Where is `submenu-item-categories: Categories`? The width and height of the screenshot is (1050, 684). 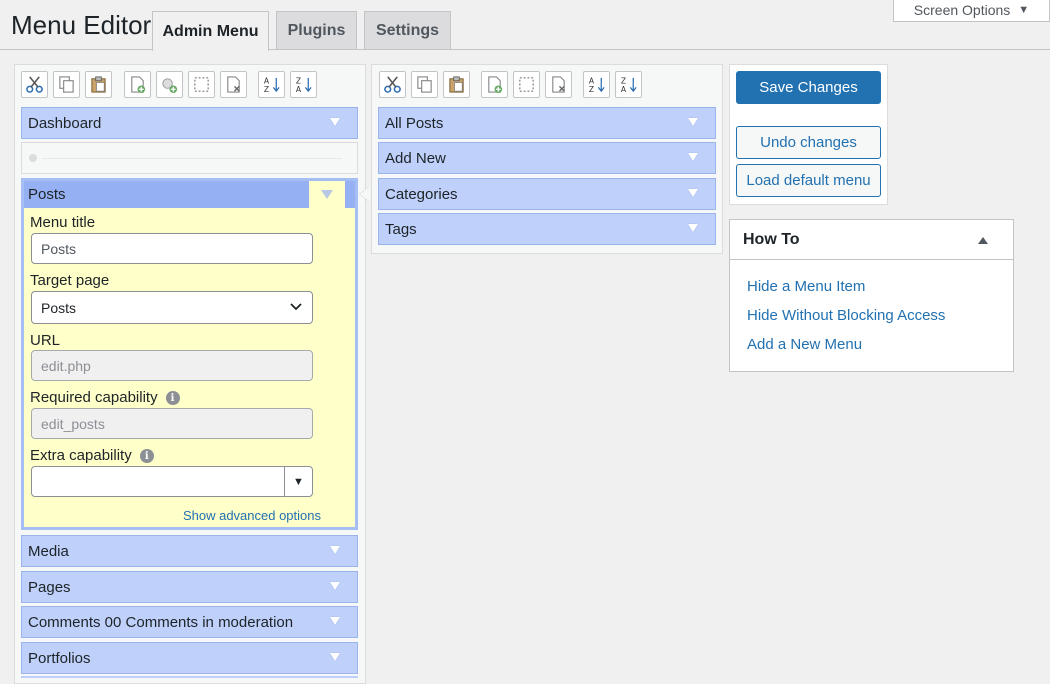
submenu-item-categories: Categories is located at coordinates (547, 194).